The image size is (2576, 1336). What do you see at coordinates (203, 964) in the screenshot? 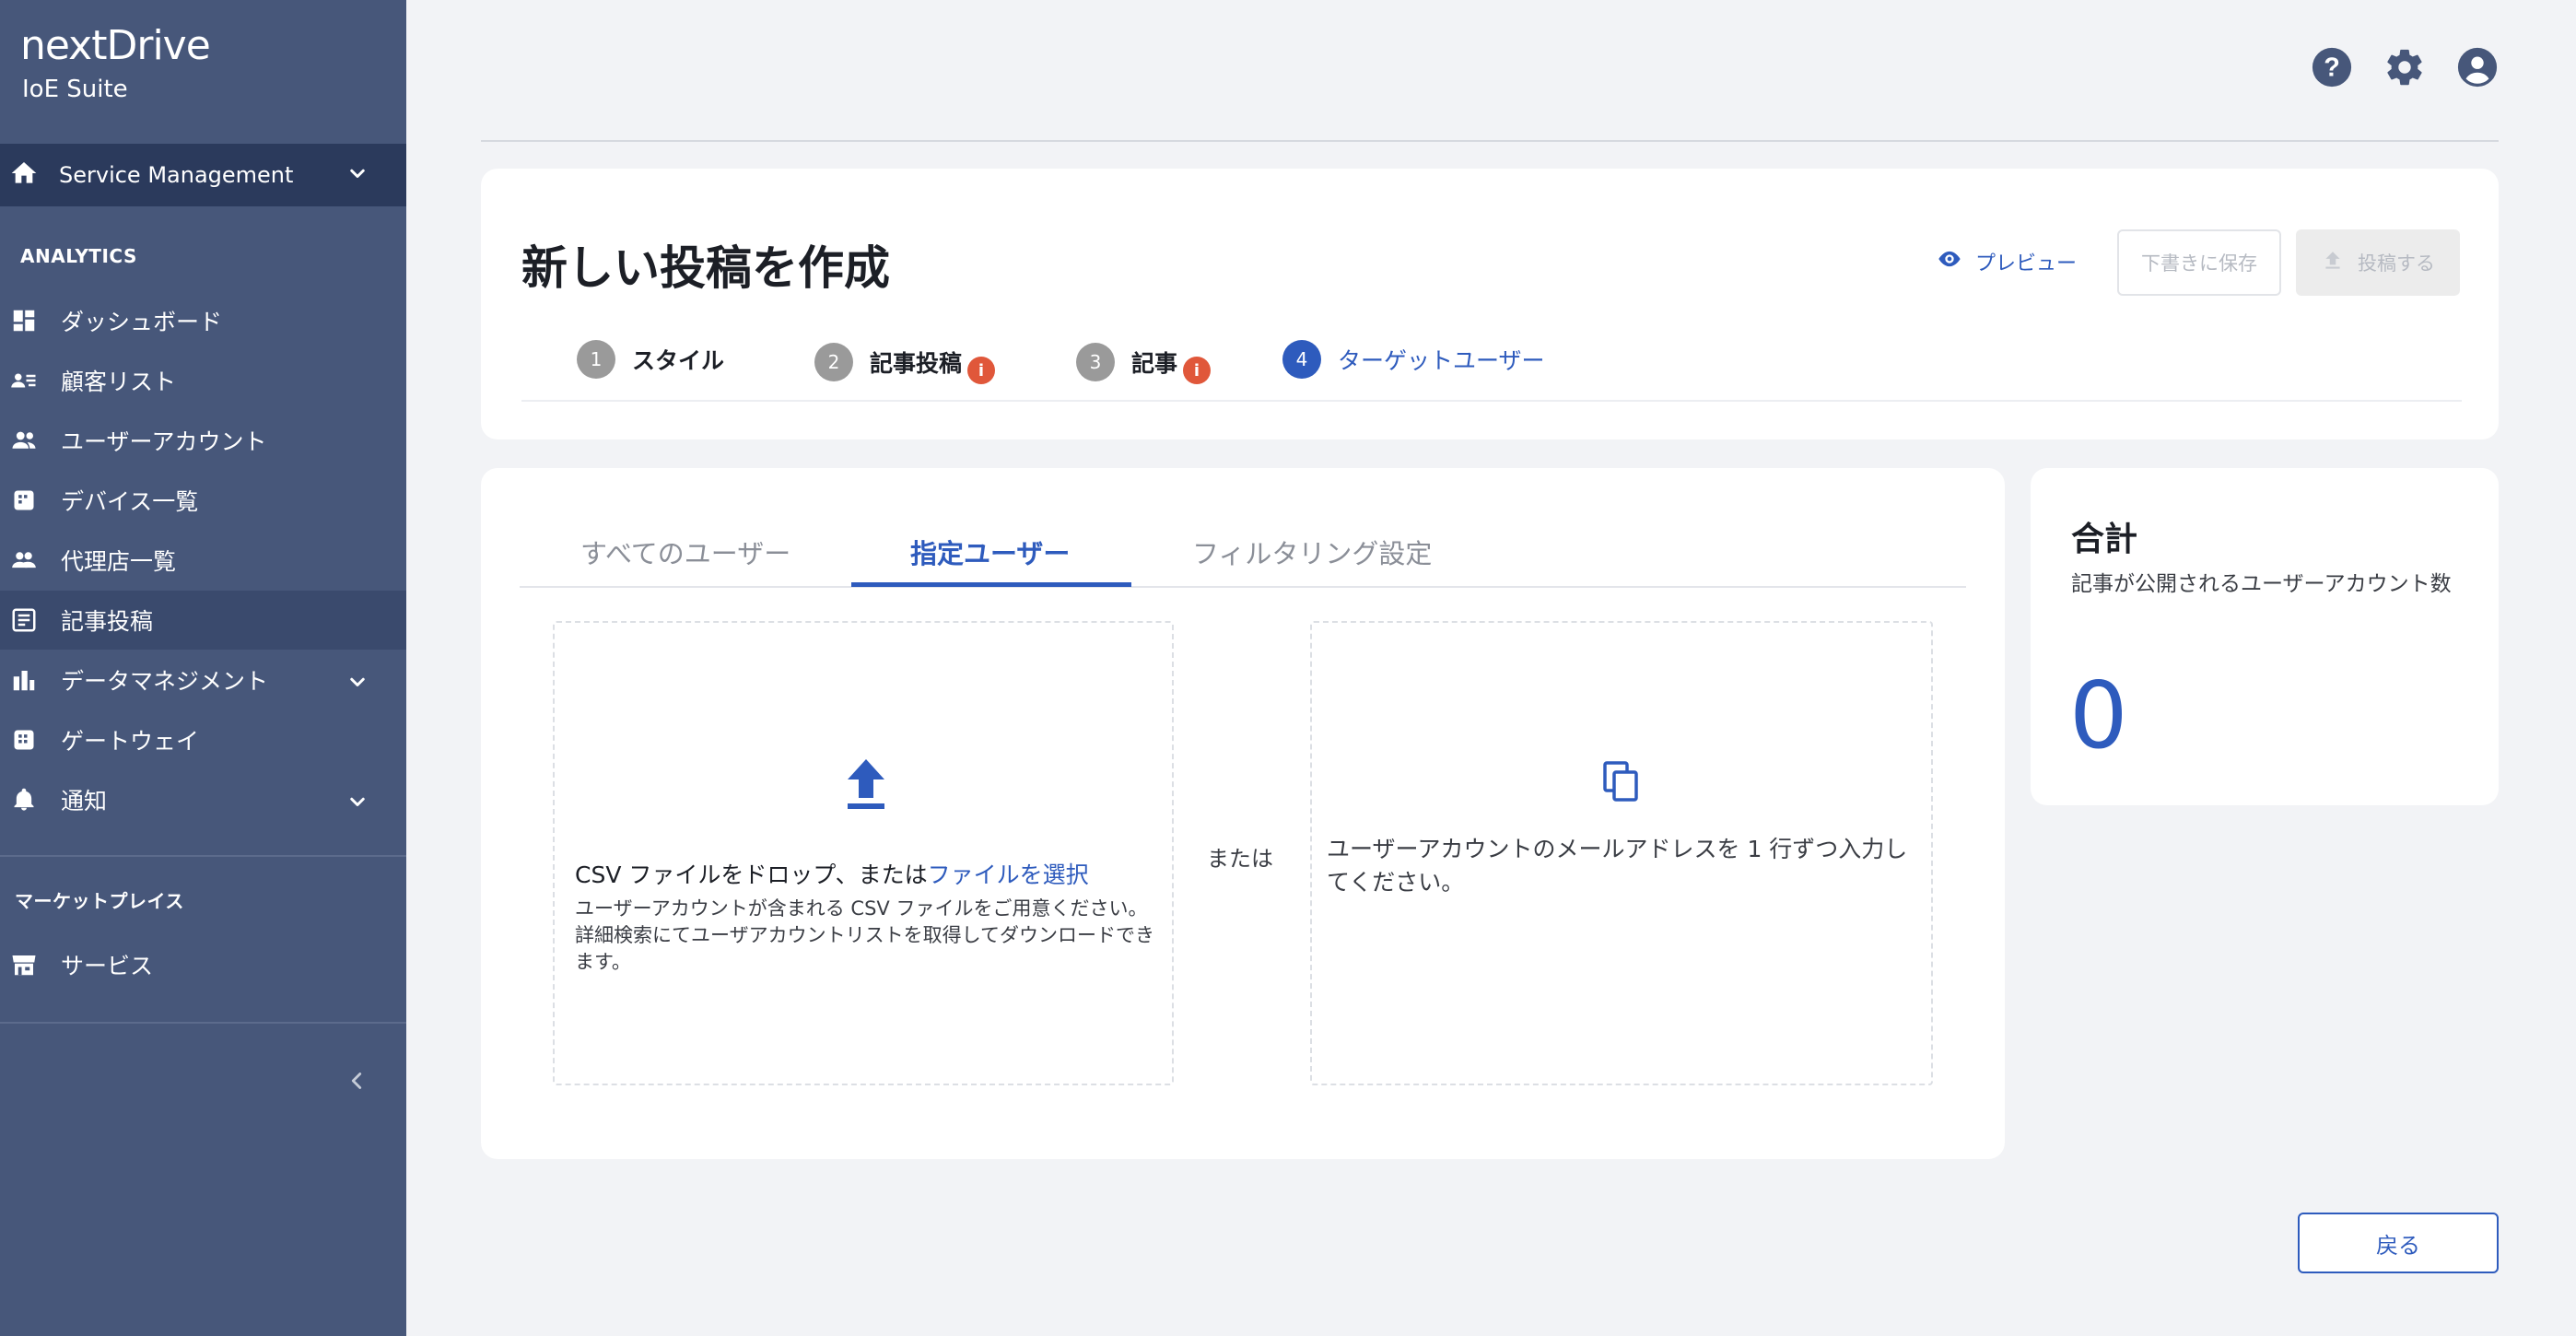
I see `sidebar-item-services: サービス` at bounding box center [203, 964].